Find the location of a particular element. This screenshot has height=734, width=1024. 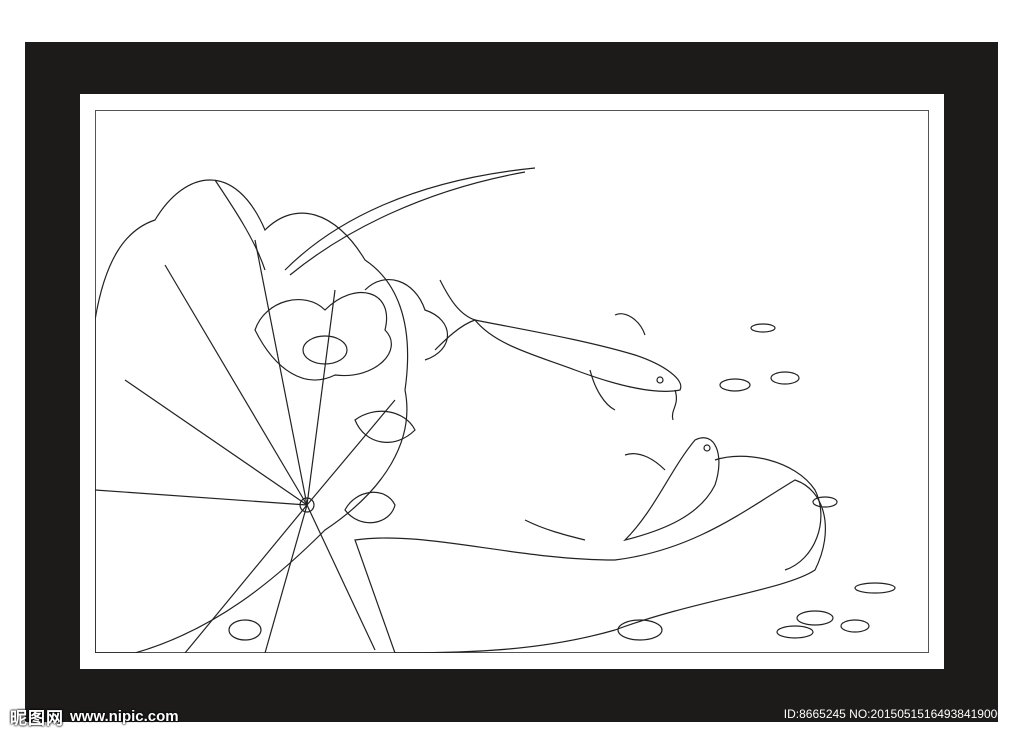

site-url: www.nipic.com is located at coordinates (124, 716).